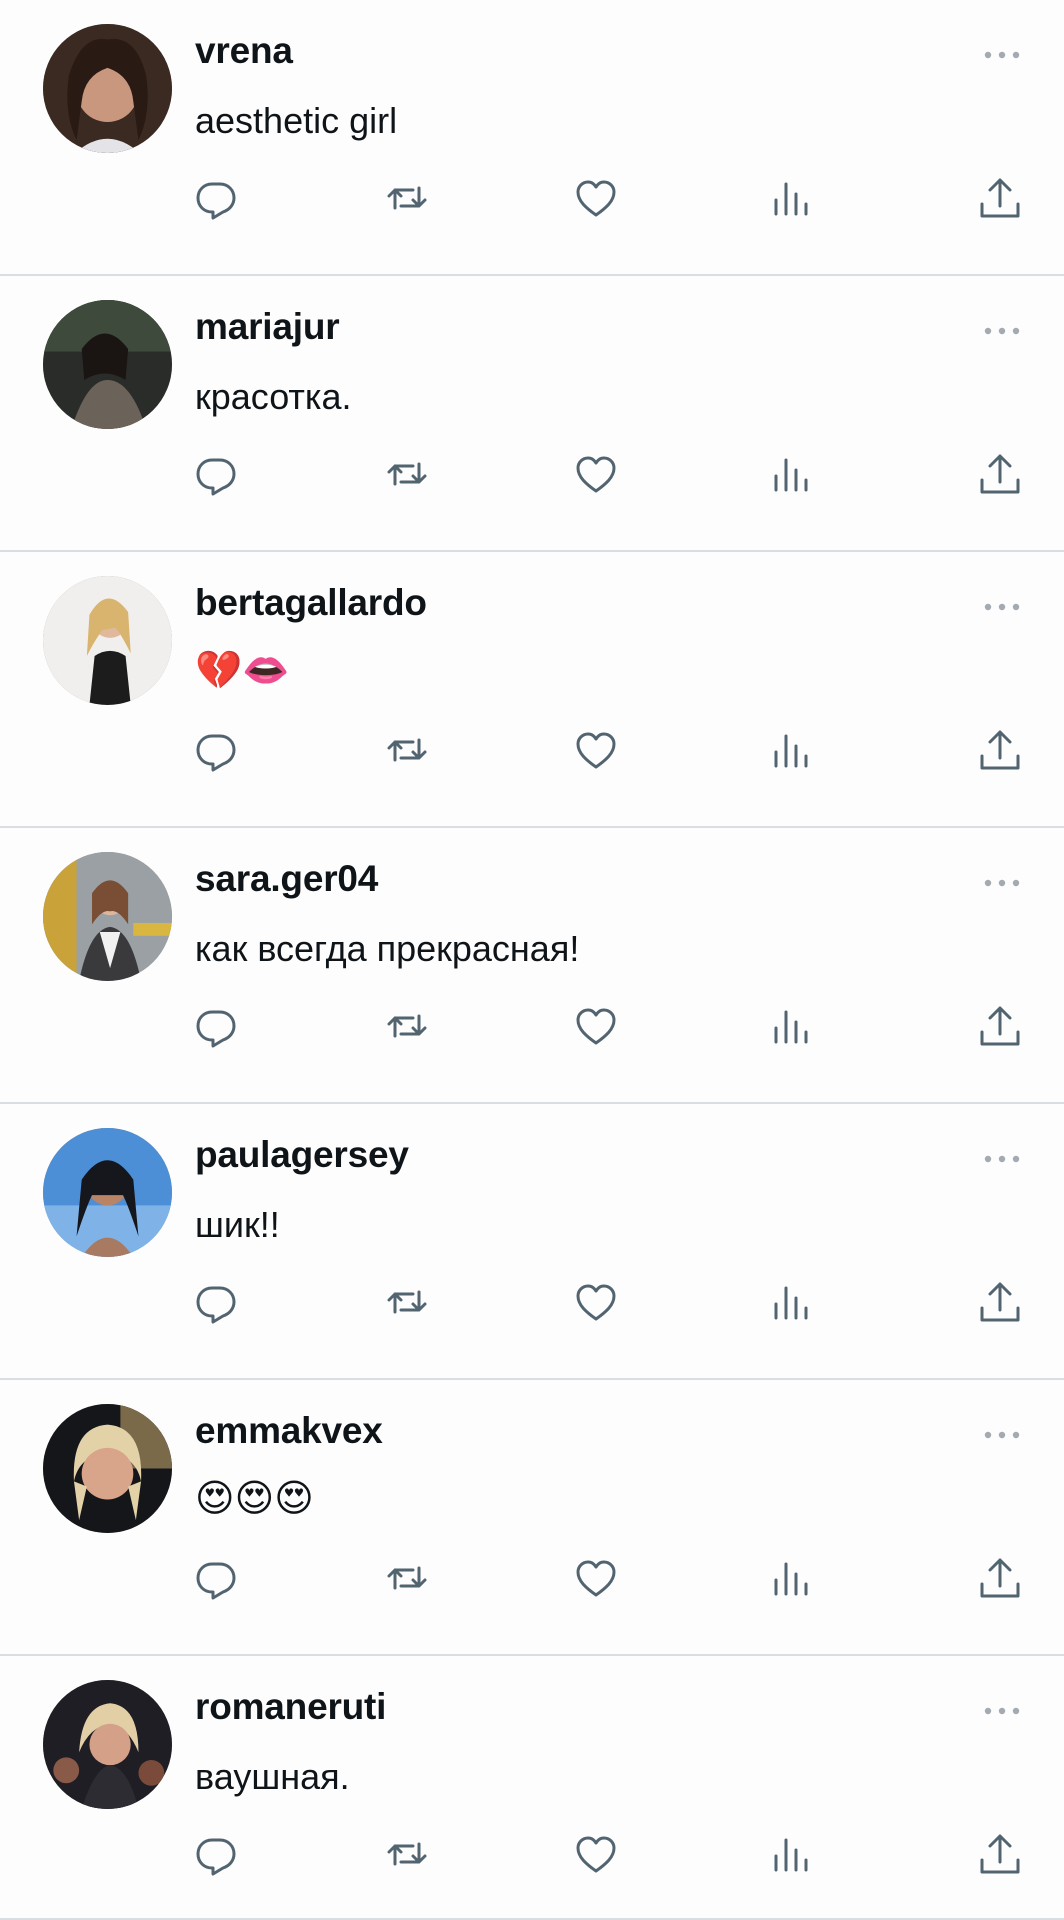  I want to click on reply-text: 💔👄, so click(242, 670).